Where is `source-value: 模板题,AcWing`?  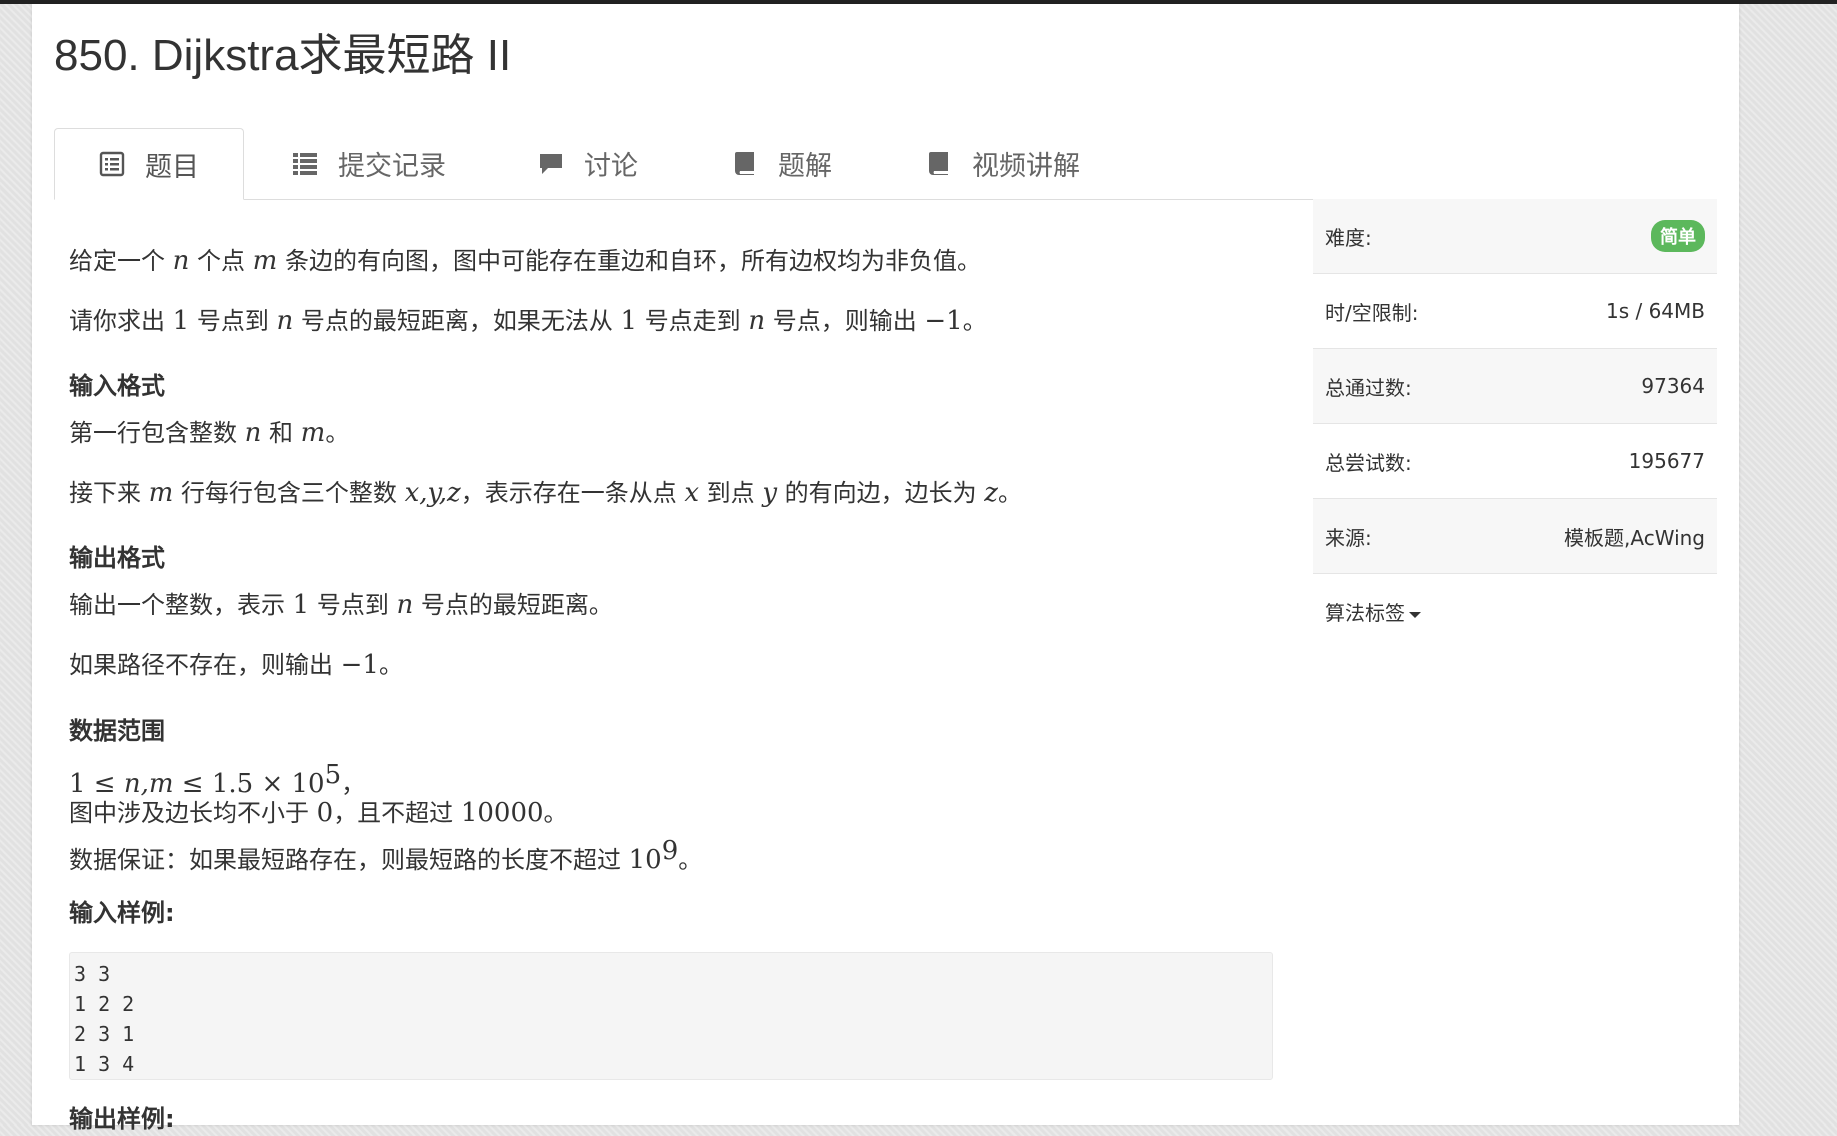
source-value: 模板题,AcWing is located at coordinates (1634, 537).